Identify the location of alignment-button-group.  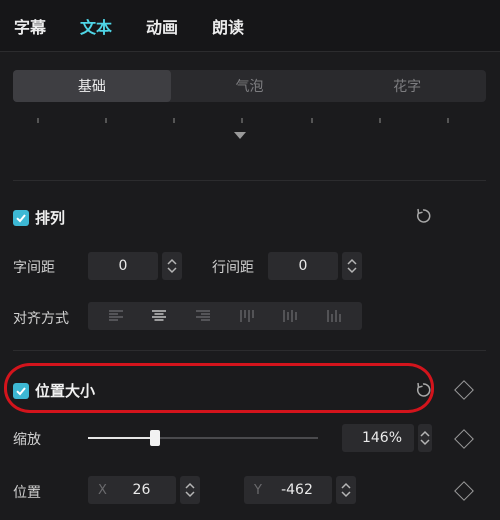
(225, 316).